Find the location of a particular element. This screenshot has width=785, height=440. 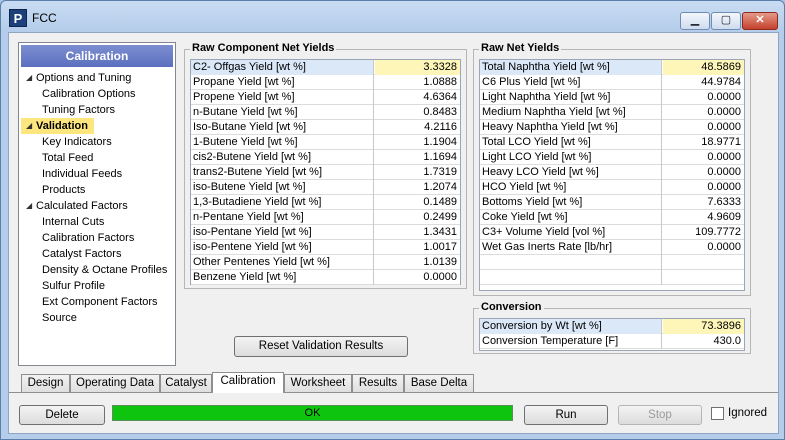

ignored-checkbox is located at coordinates (717, 413).